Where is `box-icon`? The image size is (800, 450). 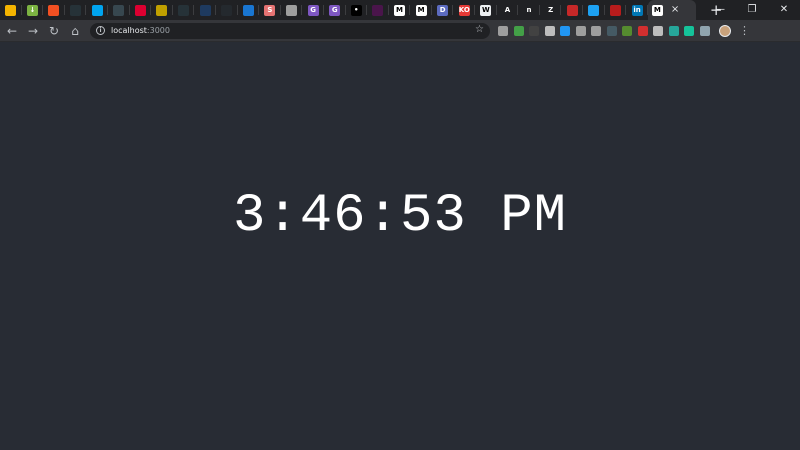 box-icon is located at coordinates (572, 10).